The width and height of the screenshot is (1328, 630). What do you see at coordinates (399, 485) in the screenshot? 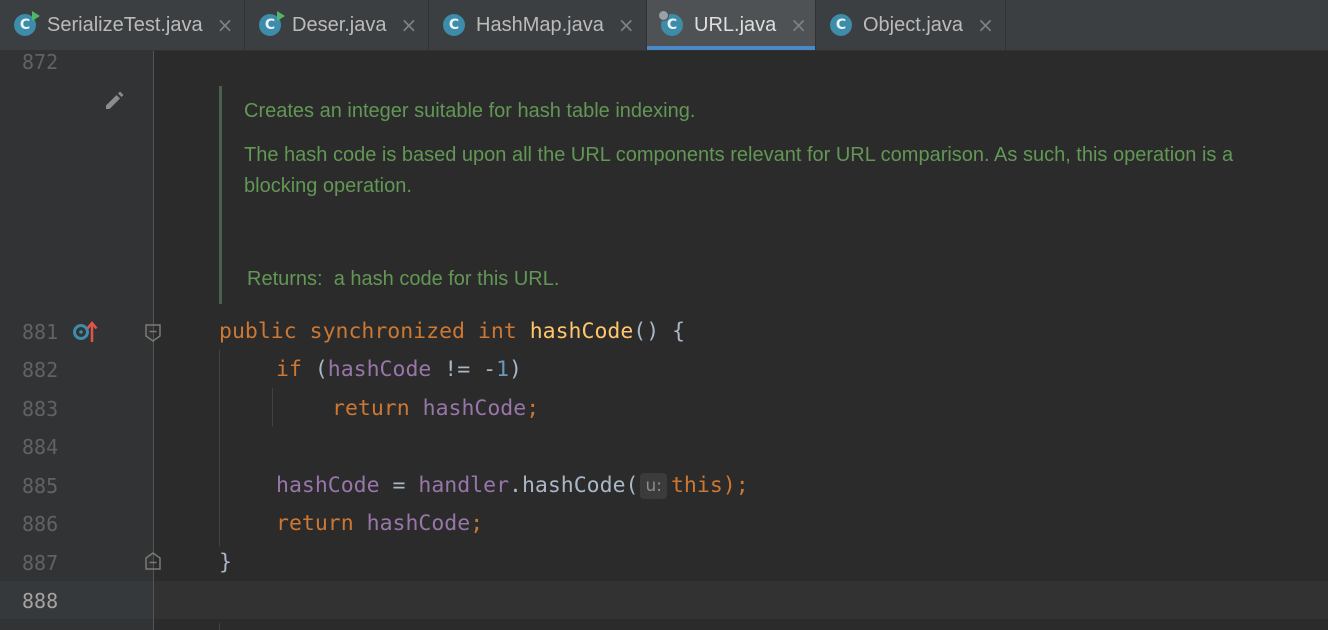
I see `operator: =` at bounding box center [399, 485].